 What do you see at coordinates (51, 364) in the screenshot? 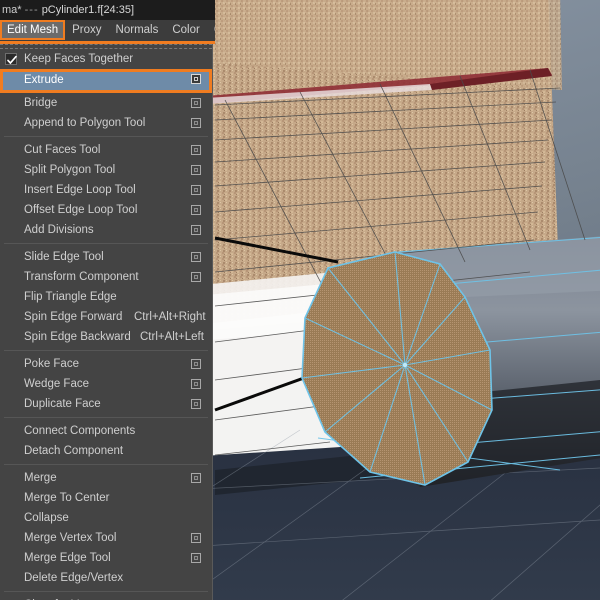
I see `menu-item-label: Poke Face` at bounding box center [51, 364].